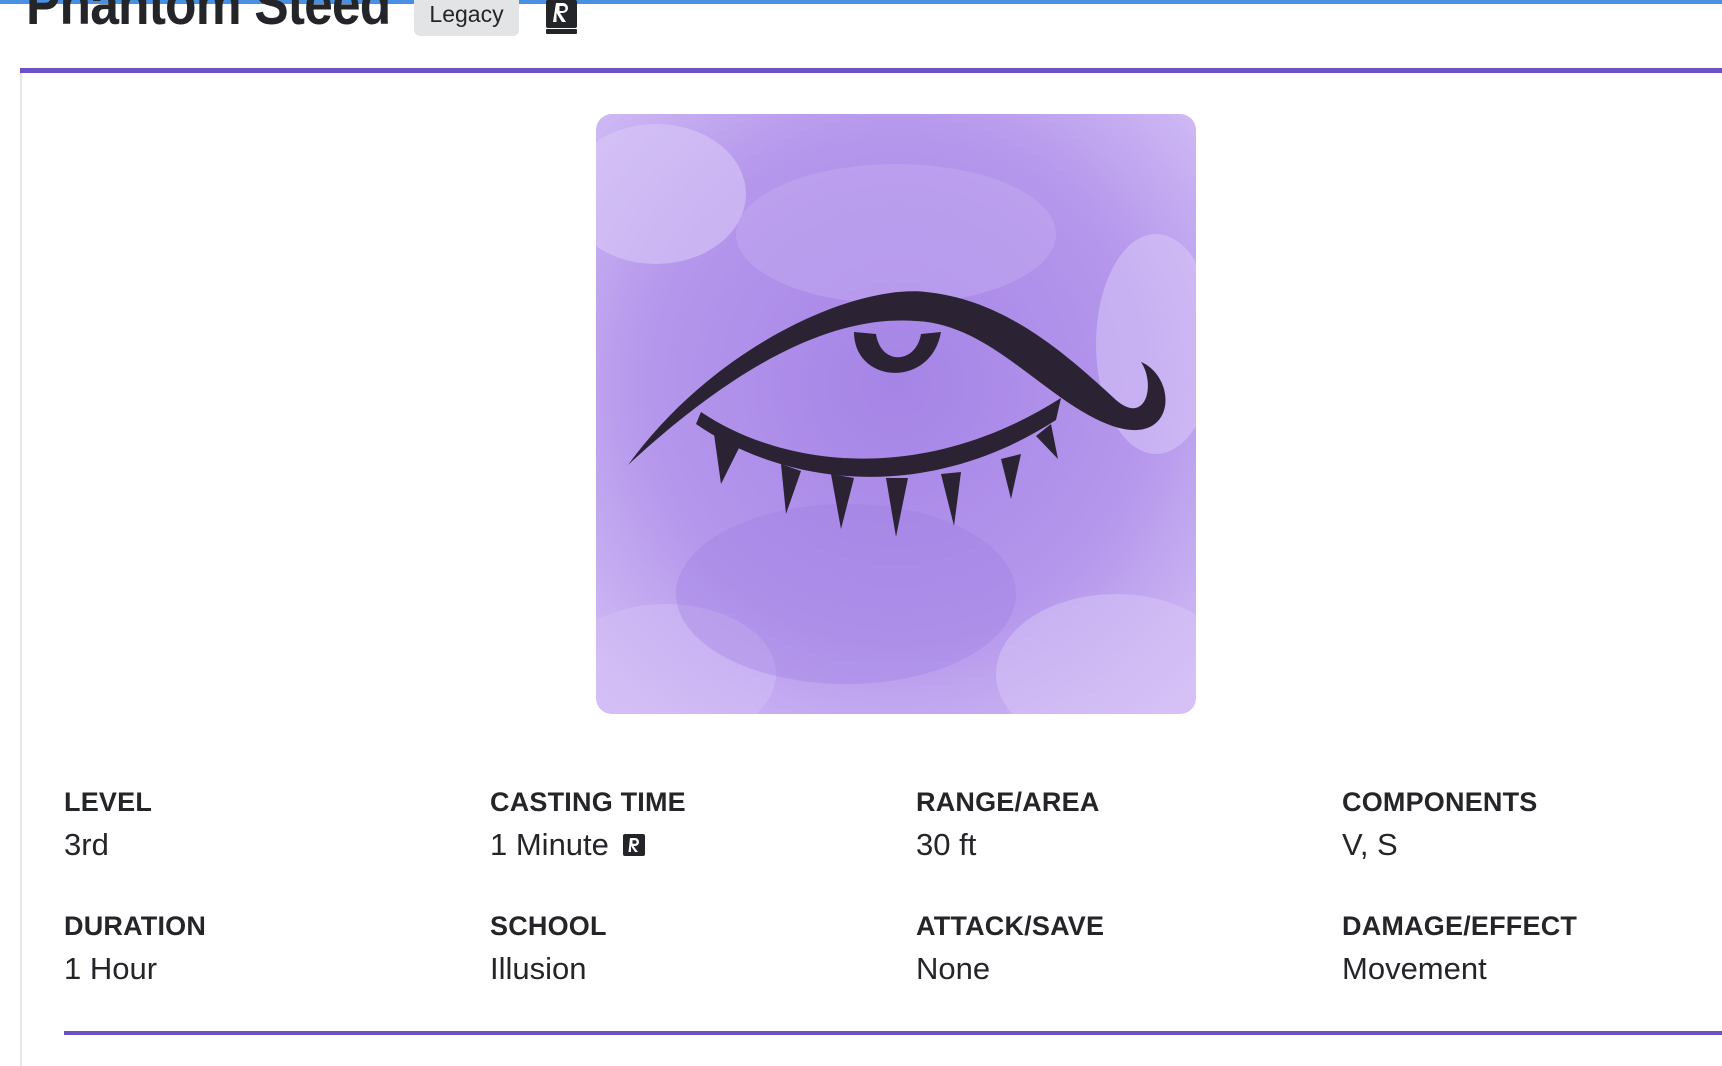 This screenshot has height=1066, width=1722. I want to click on ritual-icon, so click(633, 845).